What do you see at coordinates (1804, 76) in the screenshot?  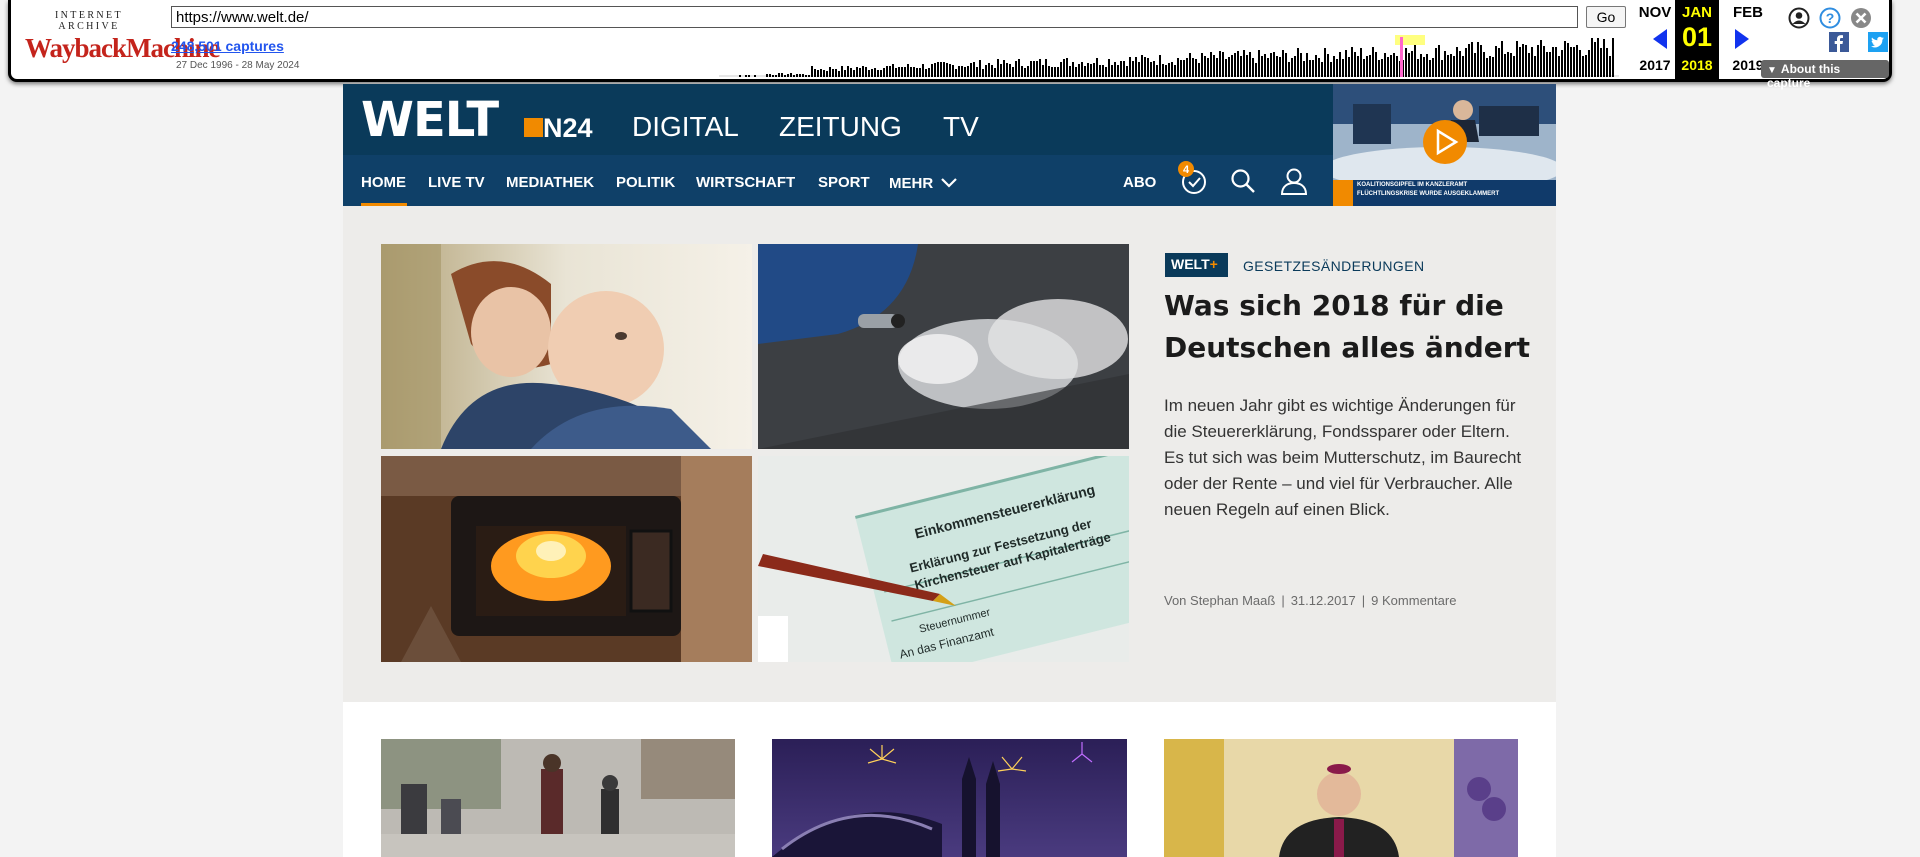 I see `about-capture-label: About this capture` at bounding box center [1804, 76].